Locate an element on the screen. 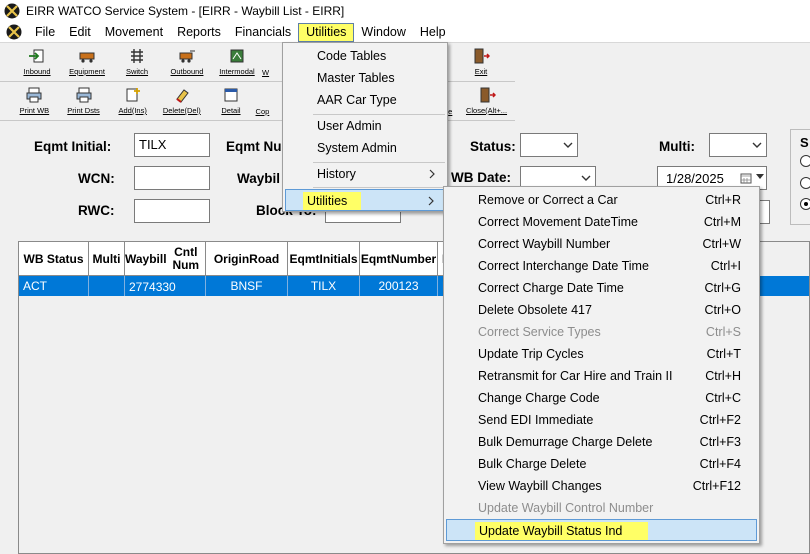 The width and height of the screenshot is (810, 554). submenu-item-correct-charge-date-time: Correct Charge Date Time Ctrl+G is located at coordinates (601, 288).